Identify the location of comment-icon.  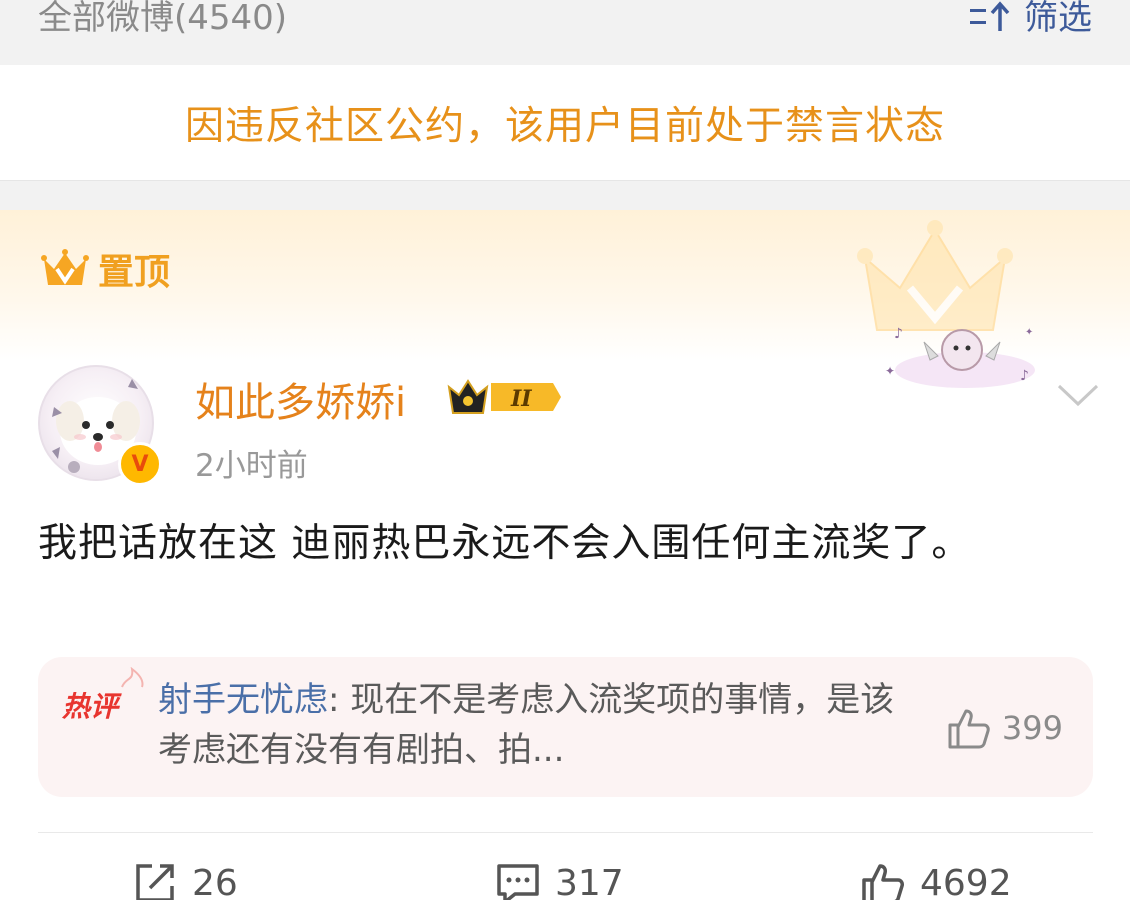
(518, 882).